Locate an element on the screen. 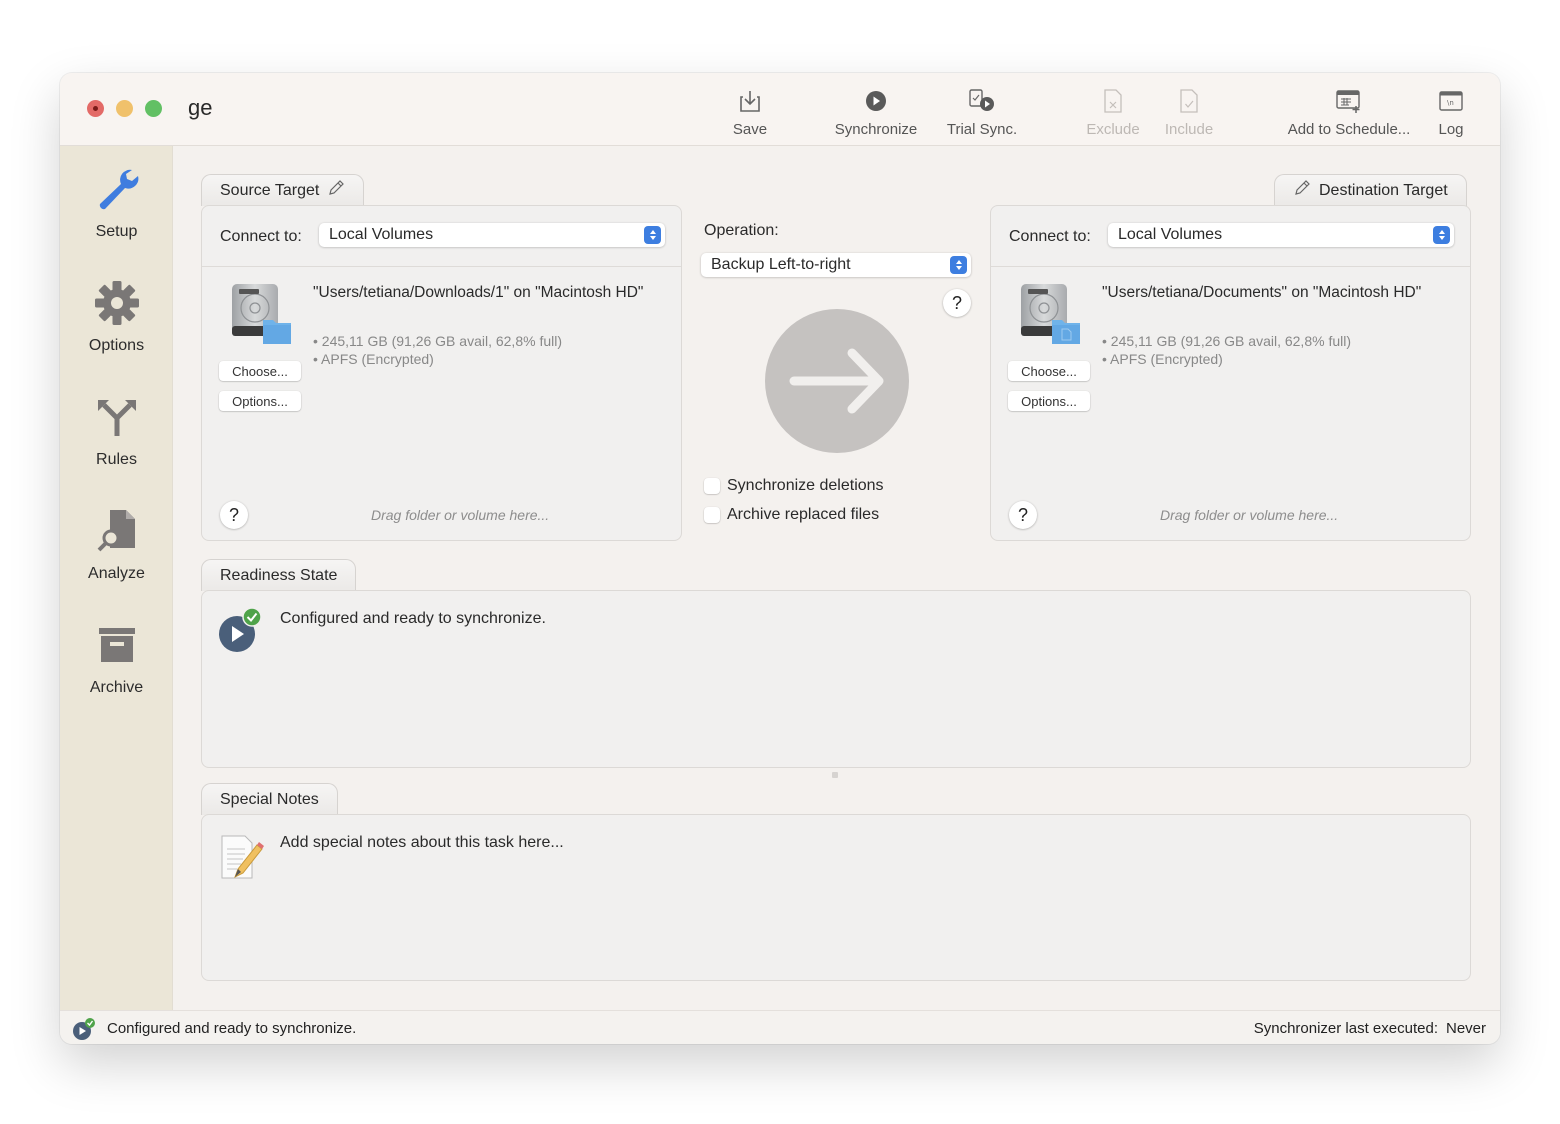 Image resolution: width=1560 pixels, height=1124 pixels. tab-destination-target: Destination Target is located at coordinates (1370, 190).